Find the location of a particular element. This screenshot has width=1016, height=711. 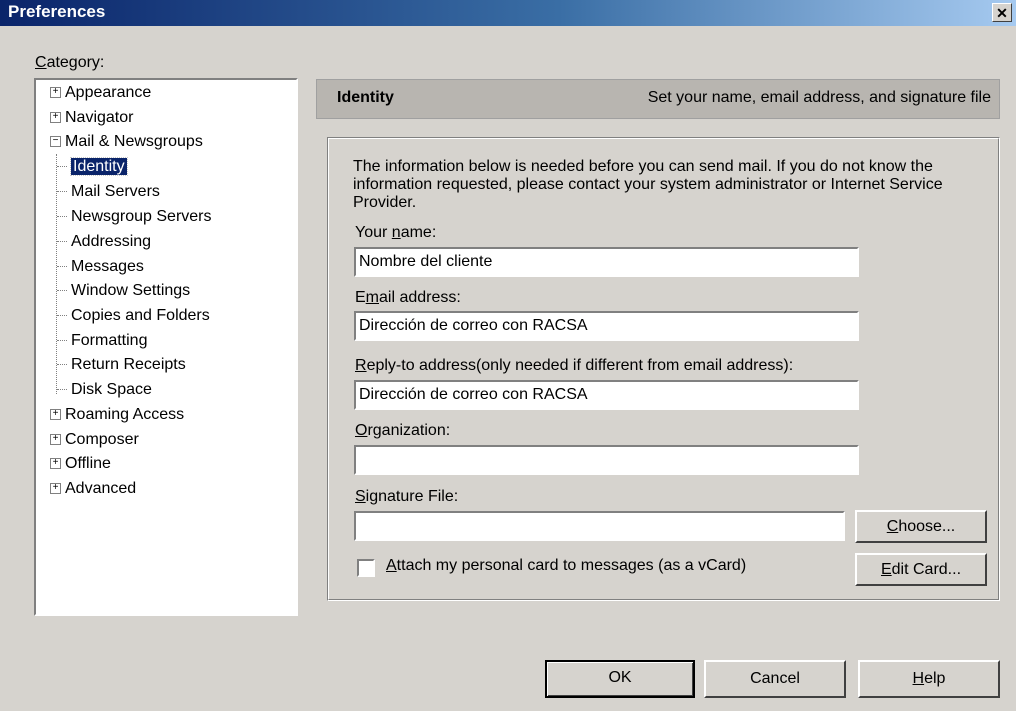

tree-item-appearance: + Appearance is located at coordinates (100, 93).